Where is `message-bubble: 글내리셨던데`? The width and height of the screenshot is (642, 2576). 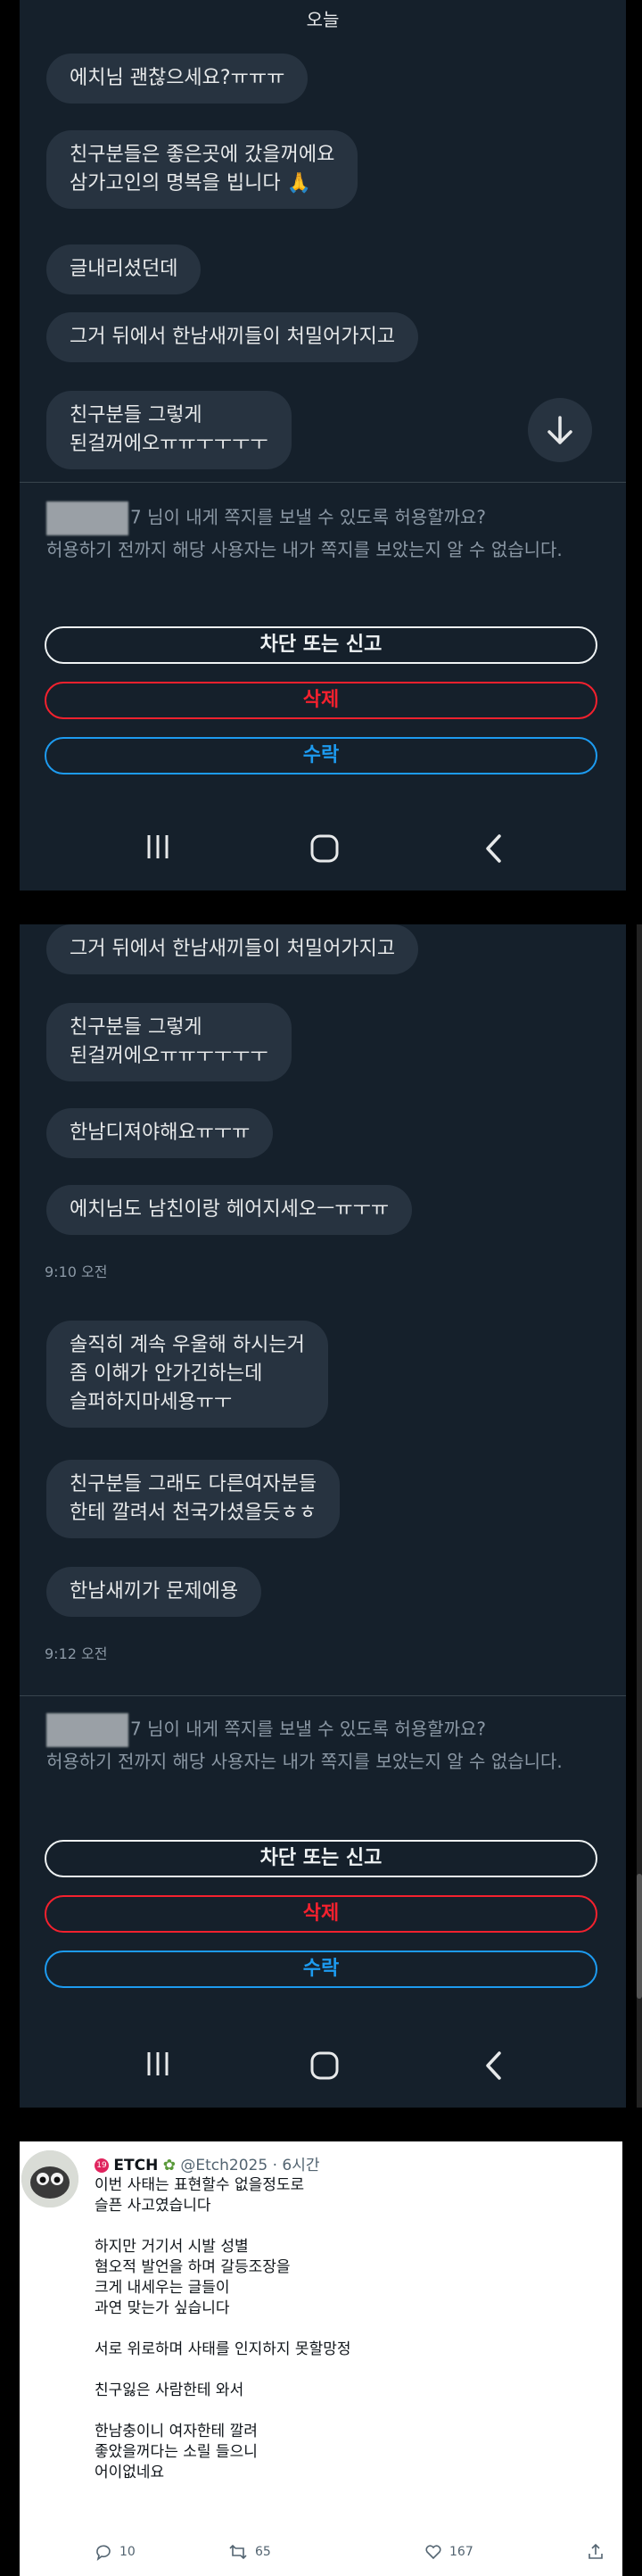
message-bubble: 글내리셨던데 is located at coordinates (124, 269).